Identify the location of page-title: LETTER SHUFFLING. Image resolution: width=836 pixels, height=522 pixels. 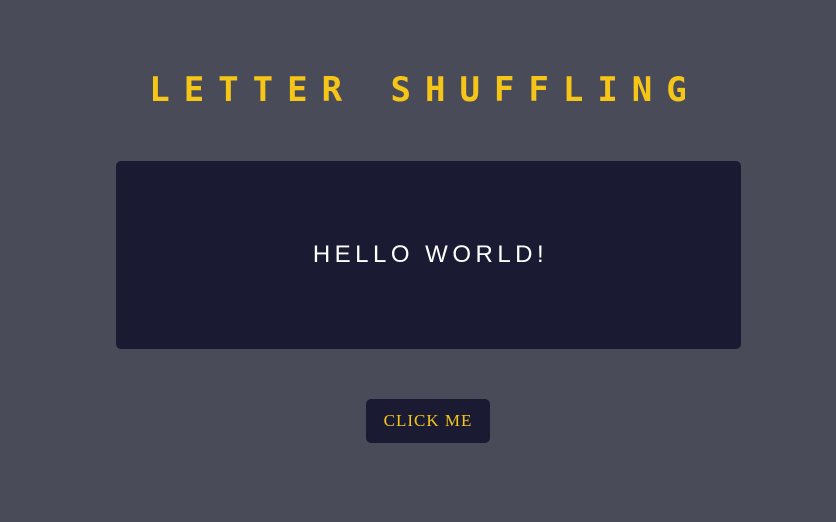
(425, 90).